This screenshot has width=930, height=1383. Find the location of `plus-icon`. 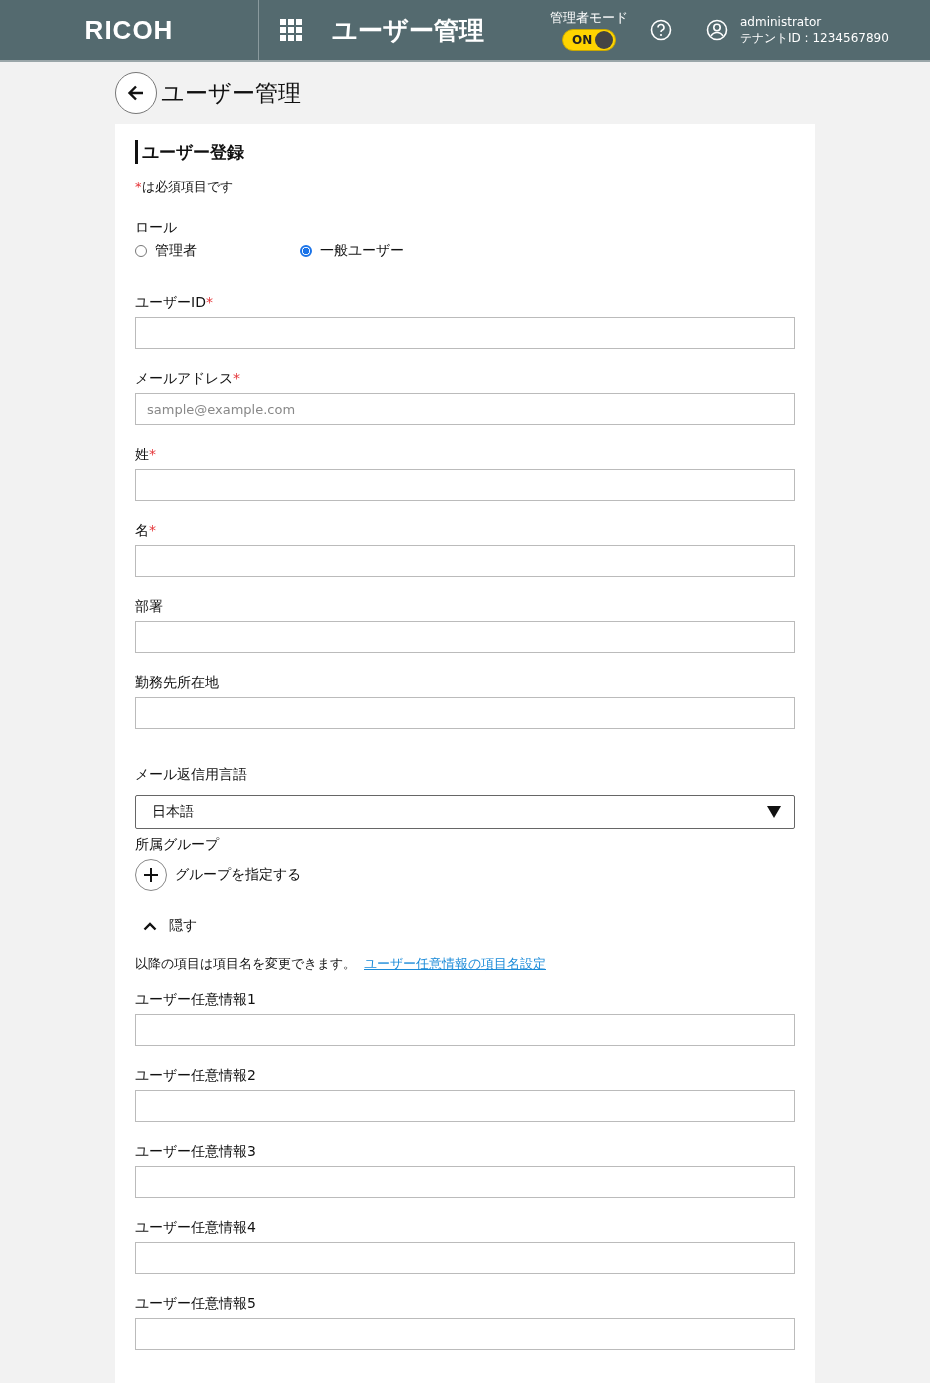

plus-icon is located at coordinates (151, 875).